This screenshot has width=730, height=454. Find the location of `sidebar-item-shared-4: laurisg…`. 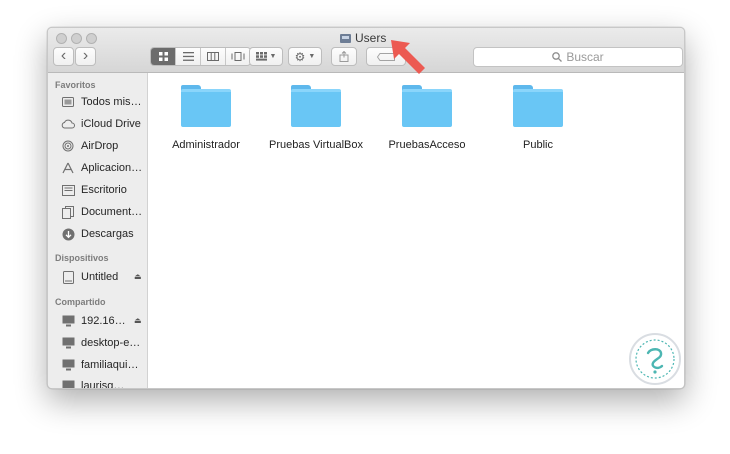

sidebar-item-shared-4: laurisg… is located at coordinates (103, 382).